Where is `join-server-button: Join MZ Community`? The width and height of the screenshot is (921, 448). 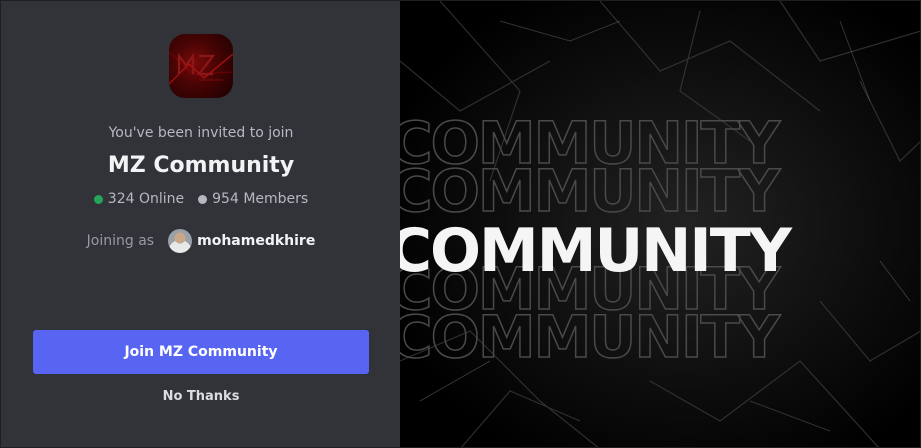 join-server-button: Join MZ Community is located at coordinates (201, 352).